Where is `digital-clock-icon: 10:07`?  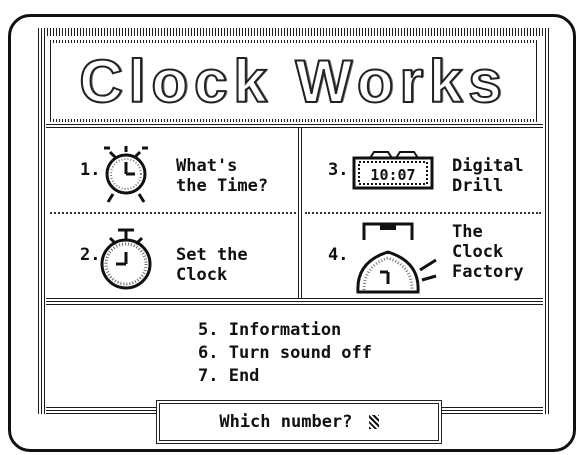
digital-clock-icon: 10:07 is located at coordinates (393, 170).